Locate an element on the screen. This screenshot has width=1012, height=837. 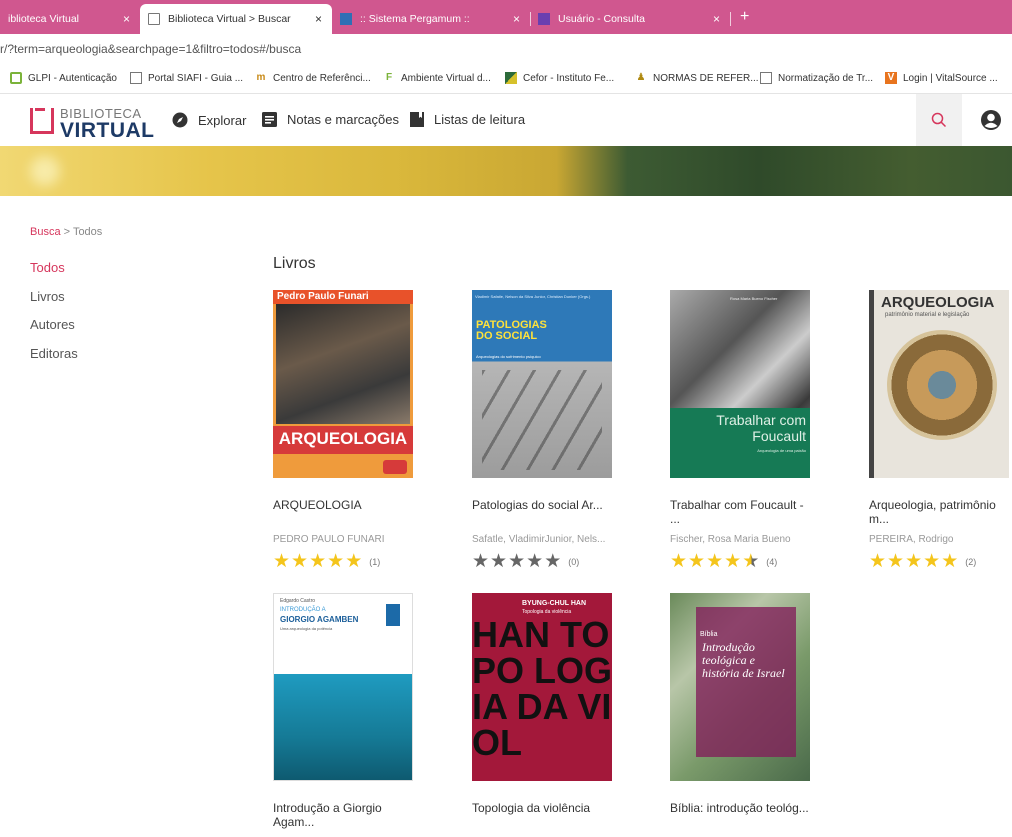
nav-listas: Listas de leitura is located at coordinates (467, 119).